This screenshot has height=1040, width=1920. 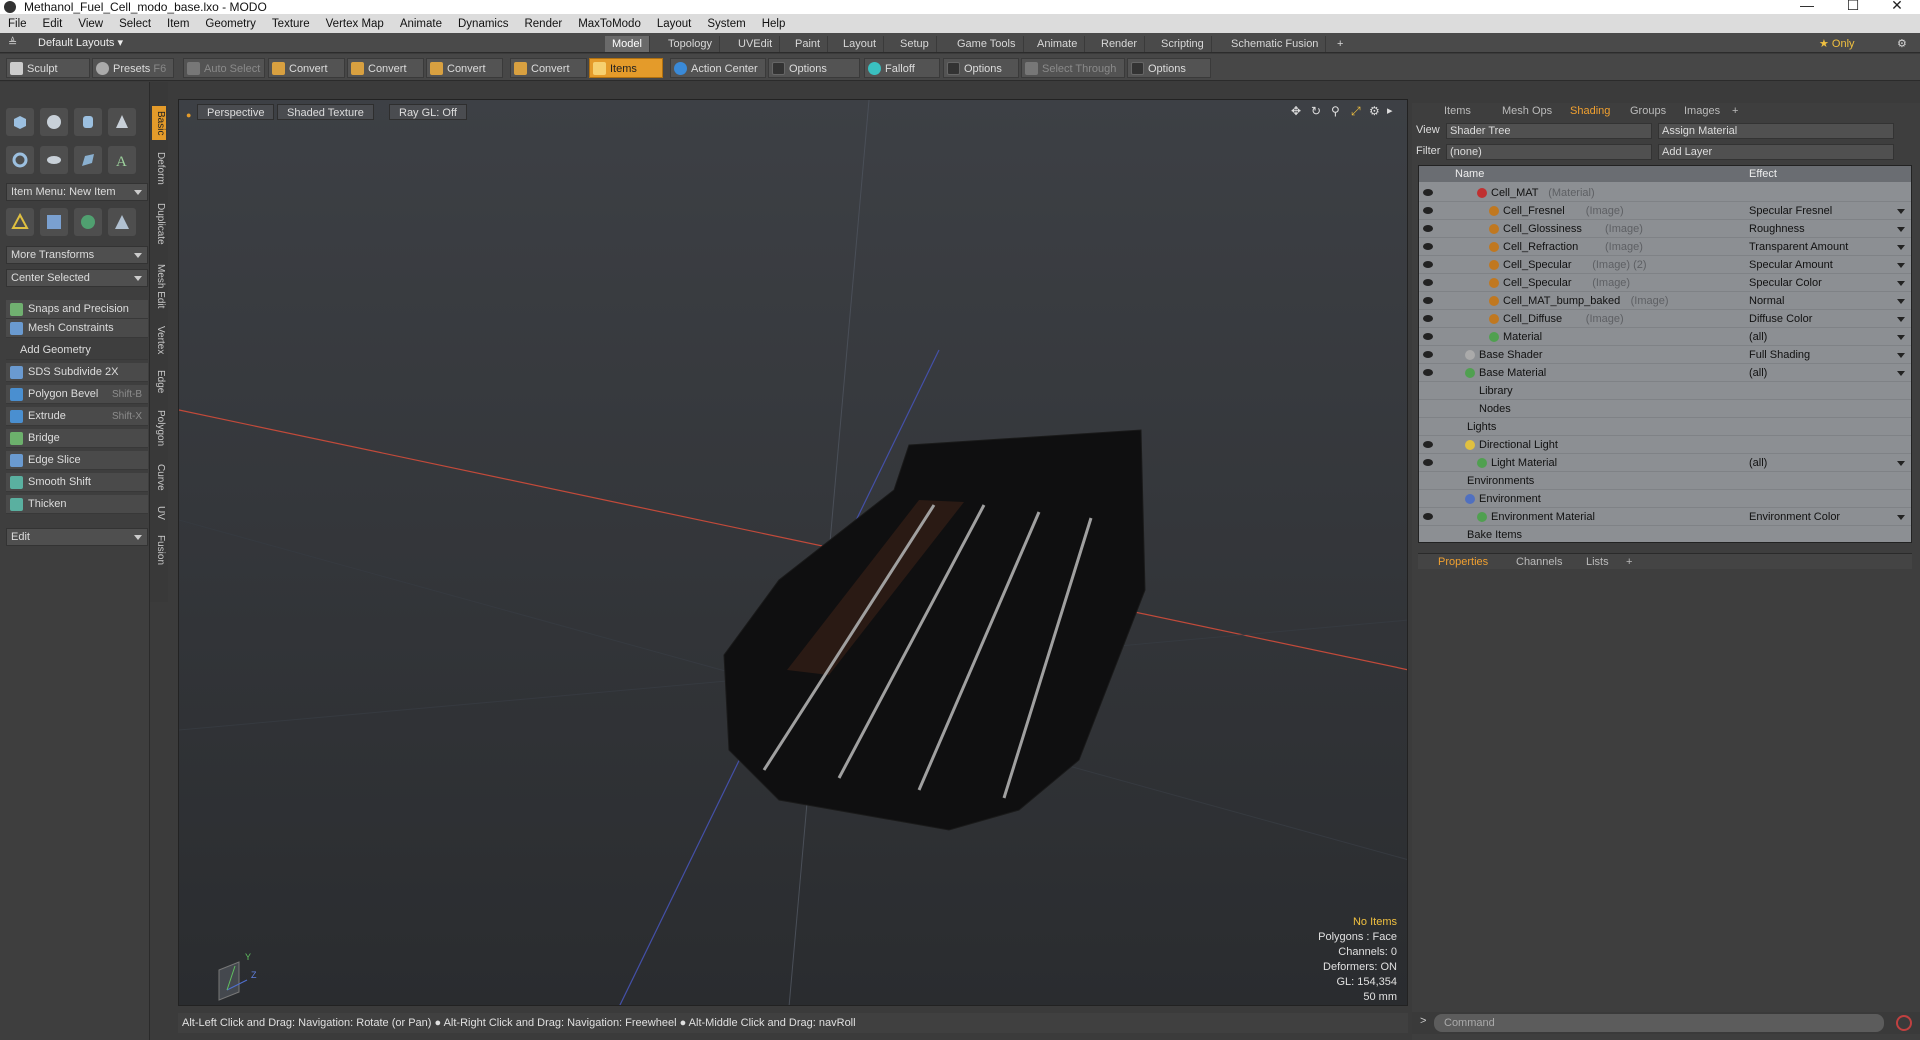 I want to click on cube-icon, so click(x=20, y=122).